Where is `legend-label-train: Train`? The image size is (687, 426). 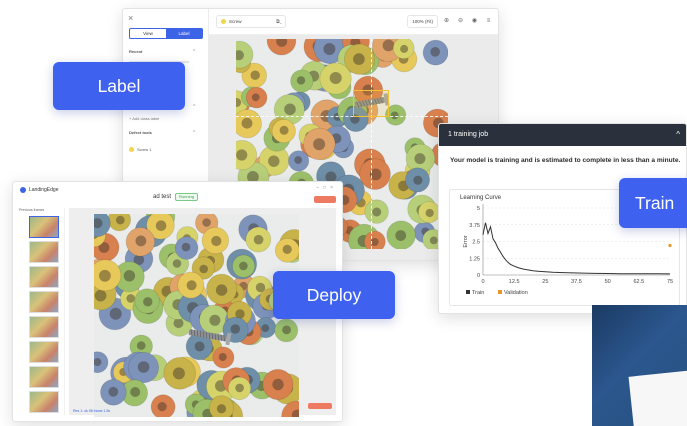
legend-label-train: Train is located at coordinates (478, 293).